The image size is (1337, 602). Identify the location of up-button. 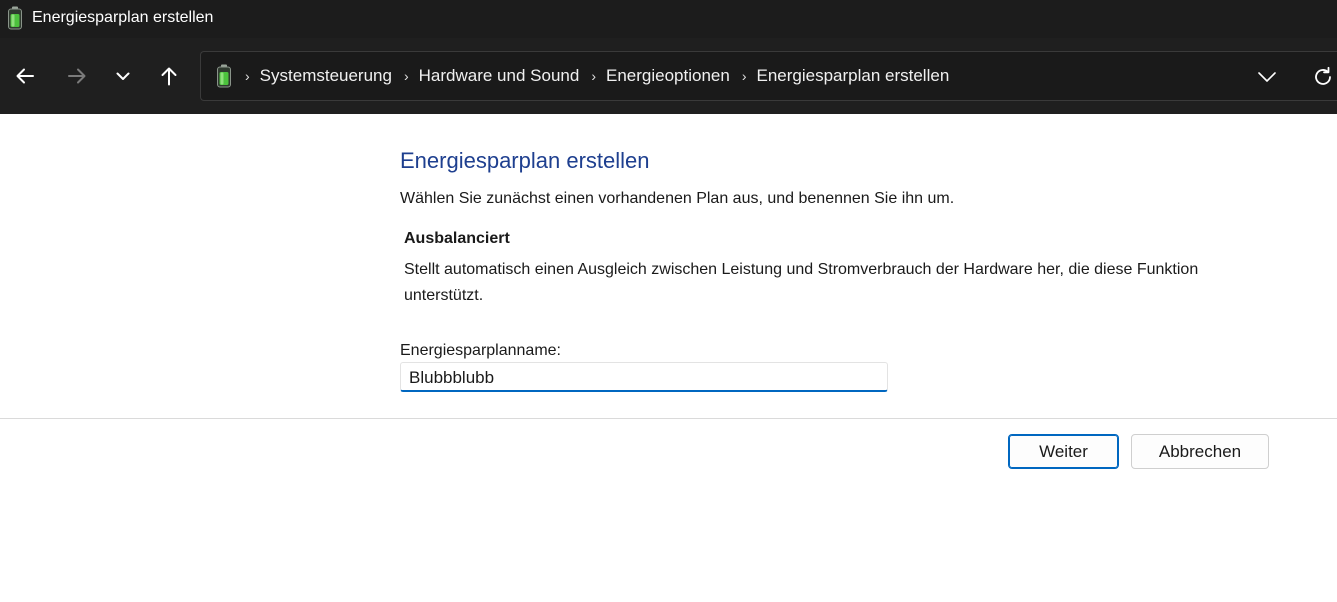
(169, 76).